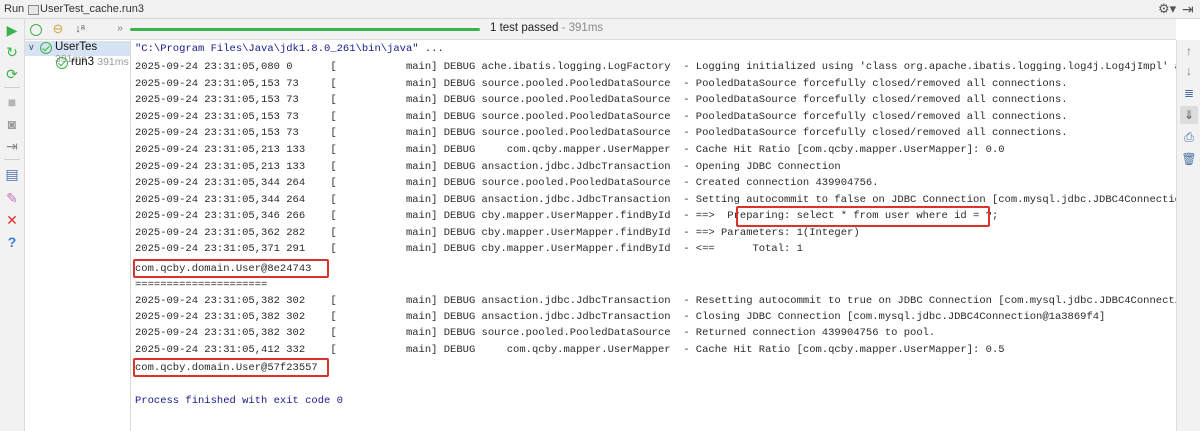 This screenshot has height=431, width=1200. I want to click on stop-icon: ■, so click(12, 102).